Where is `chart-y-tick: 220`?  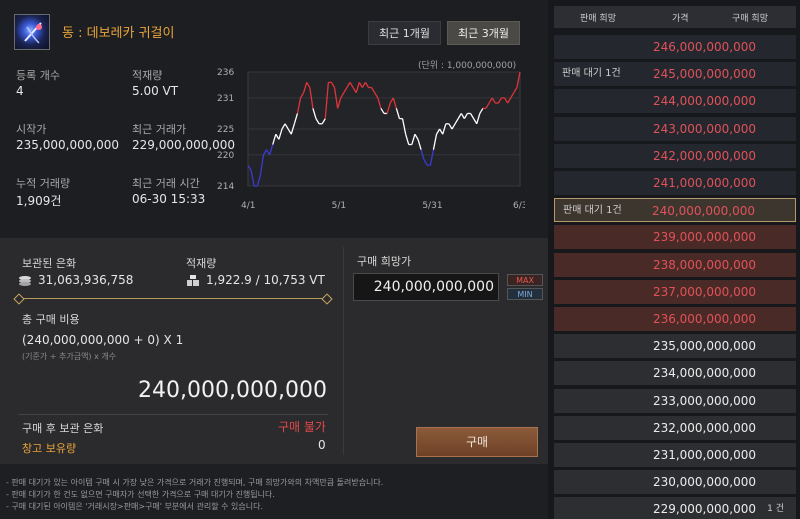
chart-y-tick: 220 is located at coordinates (225, 156).